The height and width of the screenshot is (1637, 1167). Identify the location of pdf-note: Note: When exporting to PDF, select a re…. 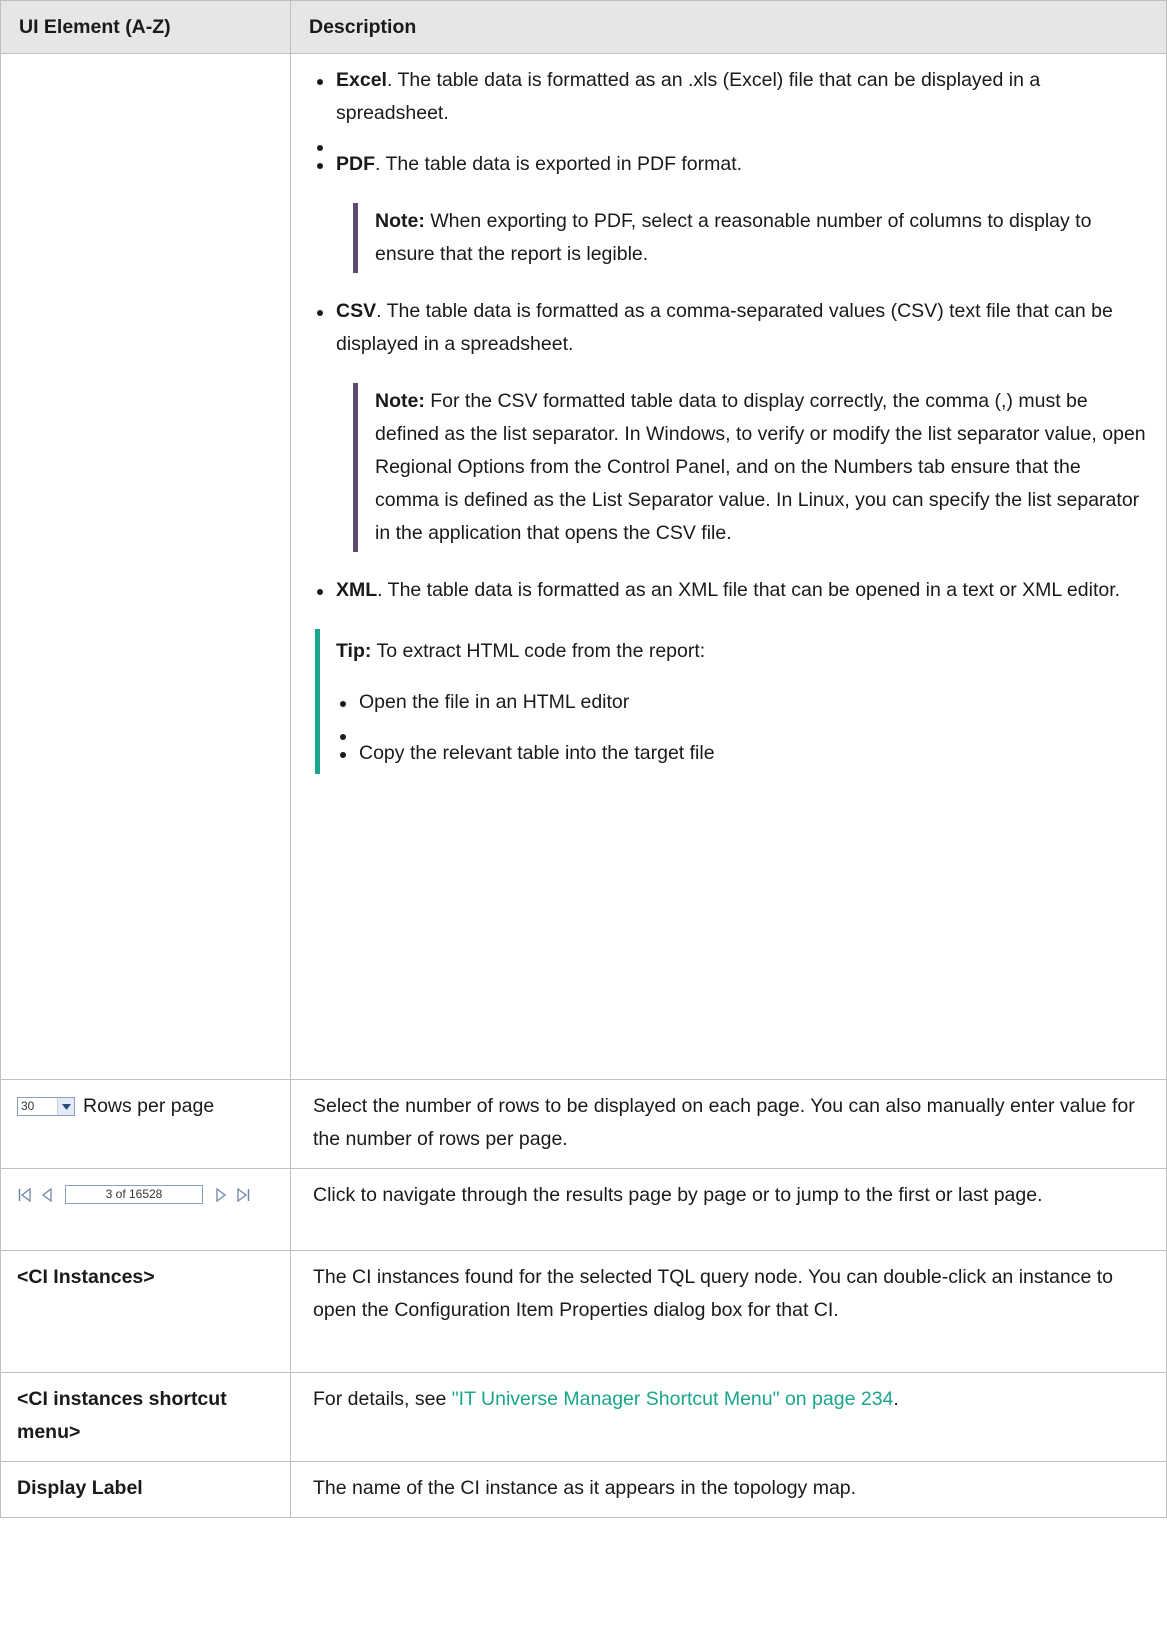
(750, 238).